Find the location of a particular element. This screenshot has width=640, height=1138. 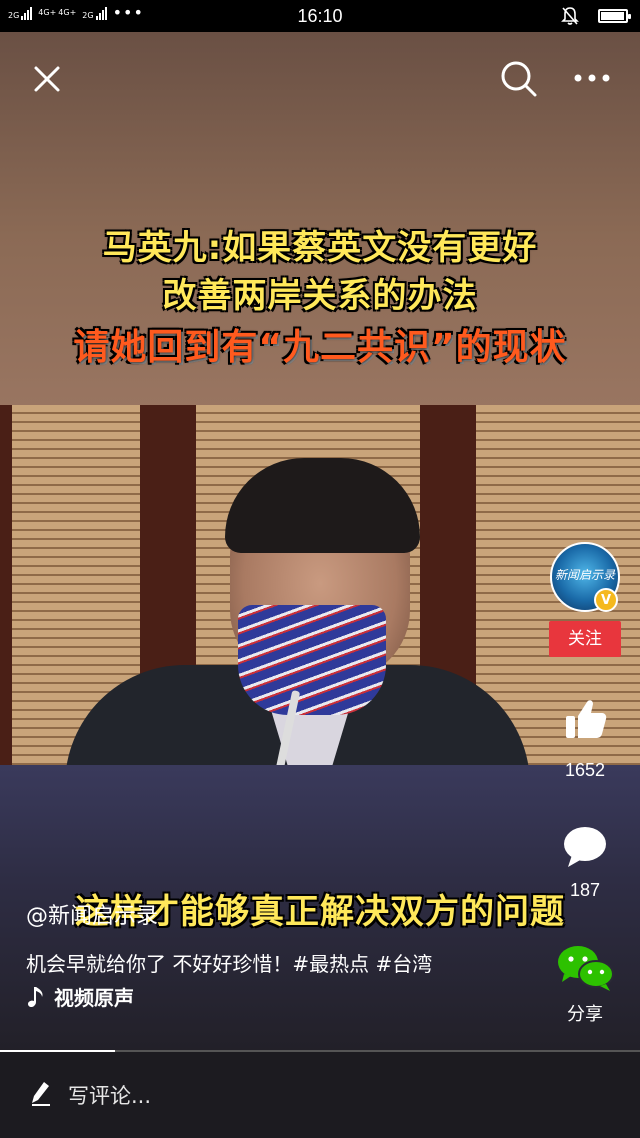

more-icon is located at coordinates (592, 78).